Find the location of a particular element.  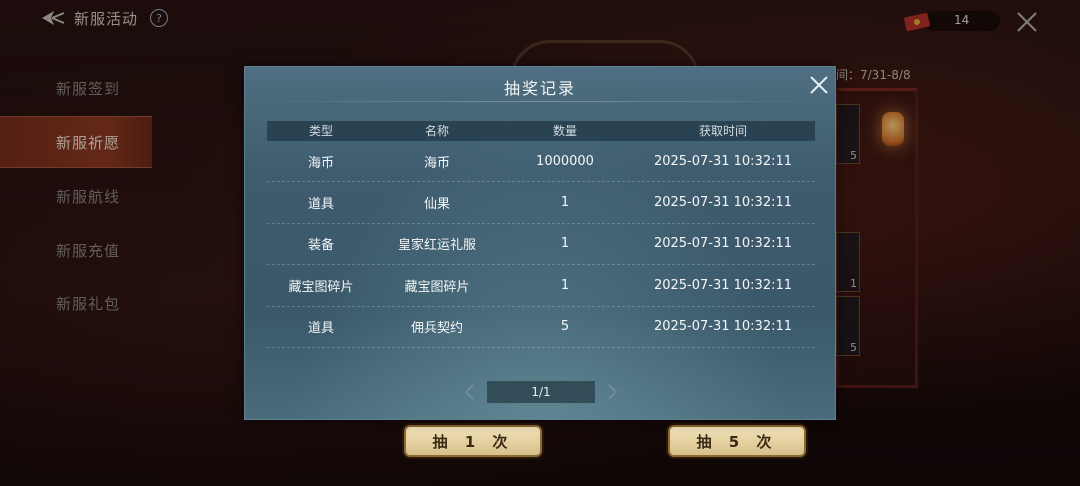

currency-value: 14 is located at coordinates (962, 20).